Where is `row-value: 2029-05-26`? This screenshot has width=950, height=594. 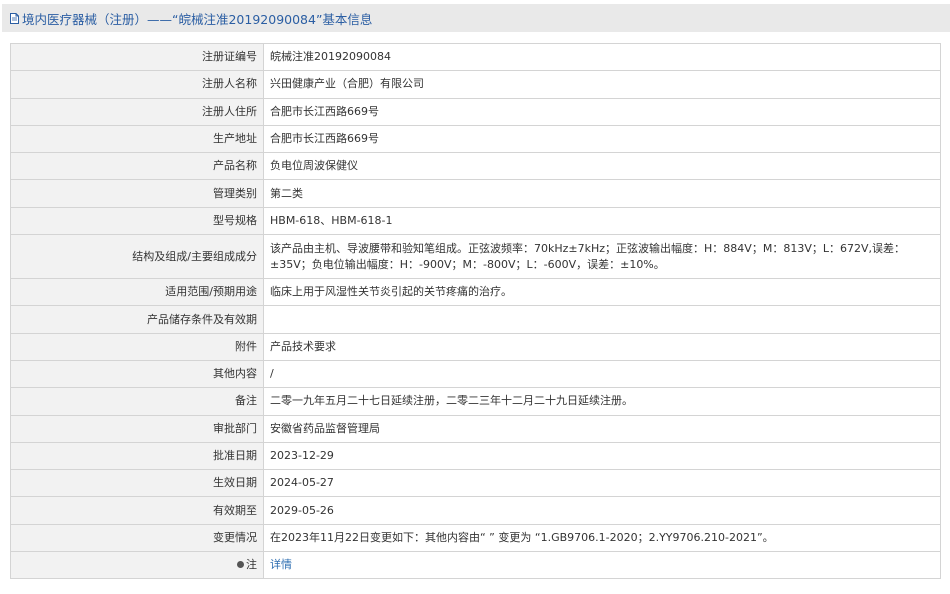
row-value: 2029-05-26 is located at coordinates (602, 510).